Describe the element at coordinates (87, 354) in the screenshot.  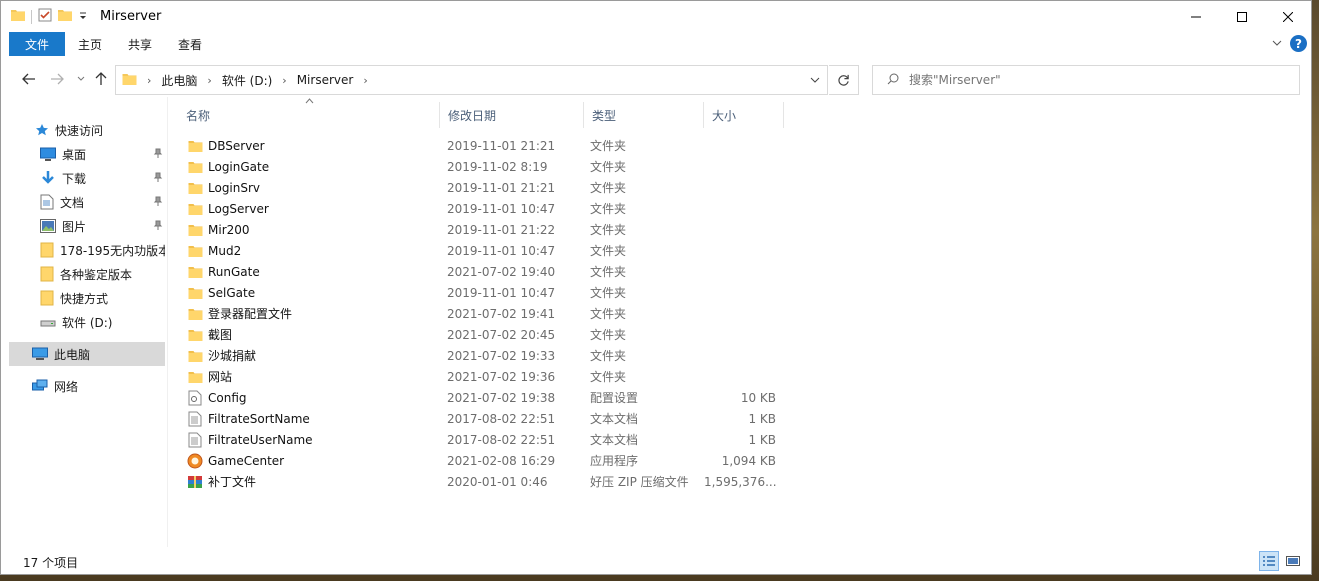
I see `nav-this-pc: 此电脑` at that location.